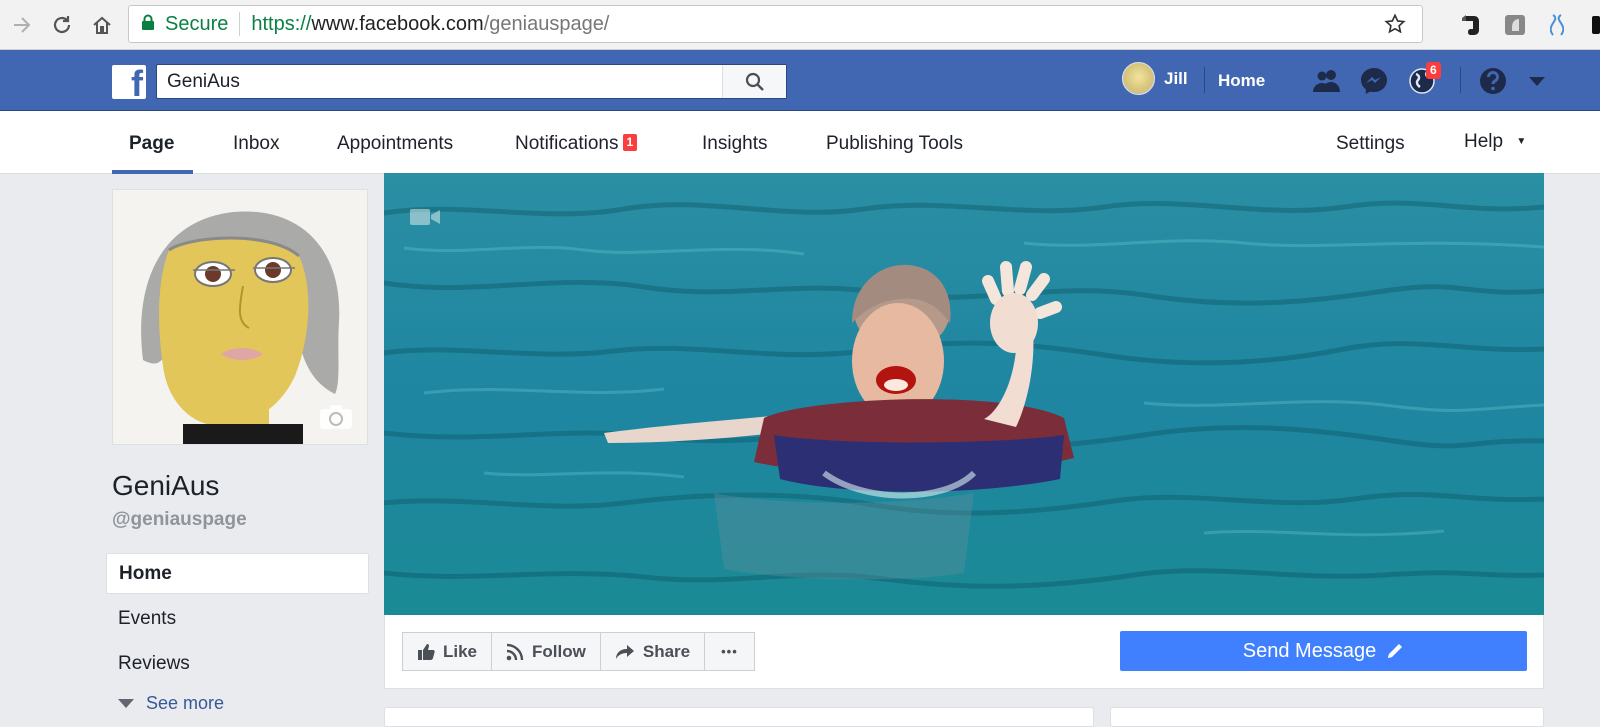 This screenshot has height=727, width=1600. Describe the element at coordinates (1594, 25) in the screenshot. I see `extension-edge-icon` at that location.